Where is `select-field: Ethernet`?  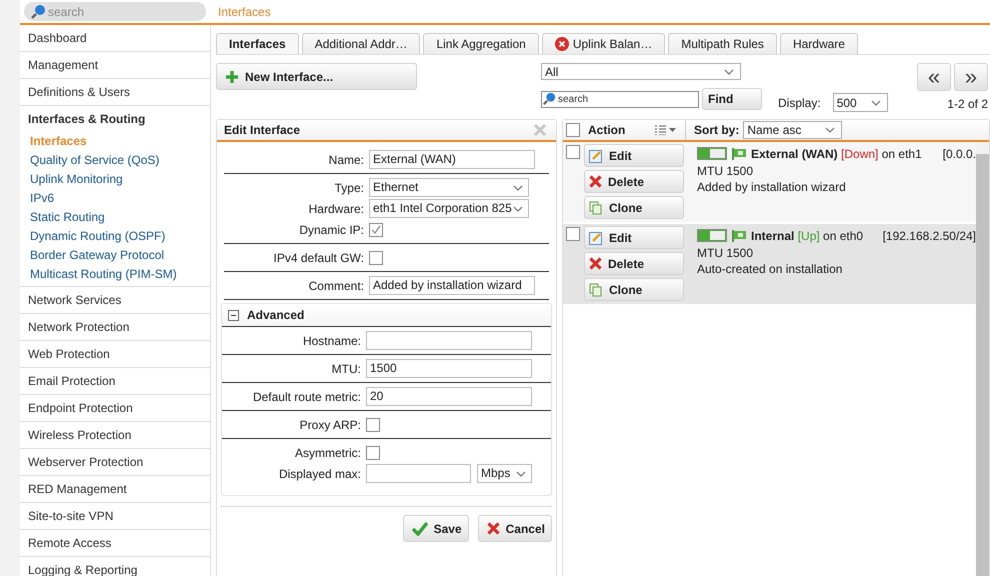
select-field: Ethernet is located at coordinates (449, 187).